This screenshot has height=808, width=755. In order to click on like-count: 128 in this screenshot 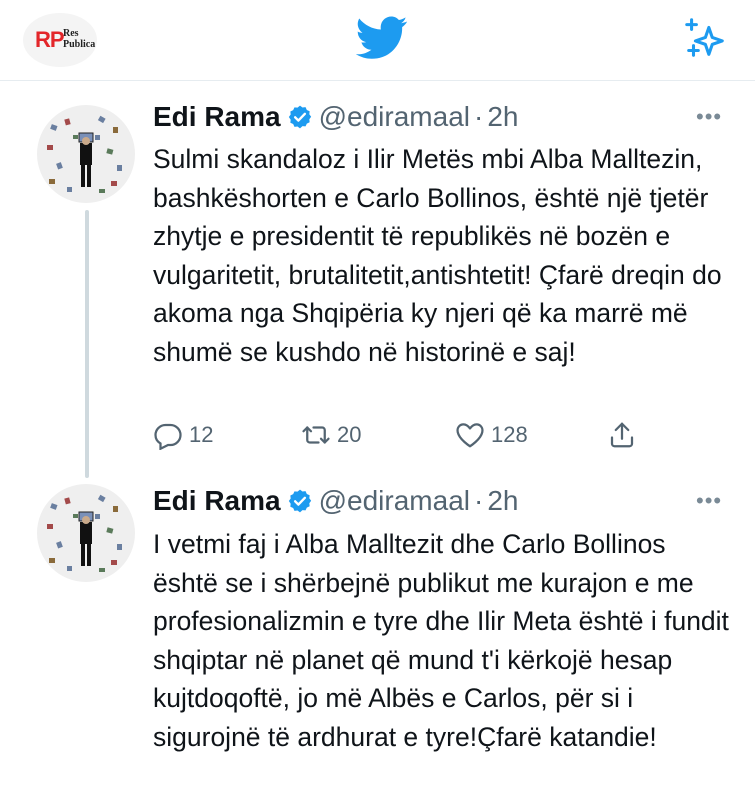, I will do `click(509, 434)`.